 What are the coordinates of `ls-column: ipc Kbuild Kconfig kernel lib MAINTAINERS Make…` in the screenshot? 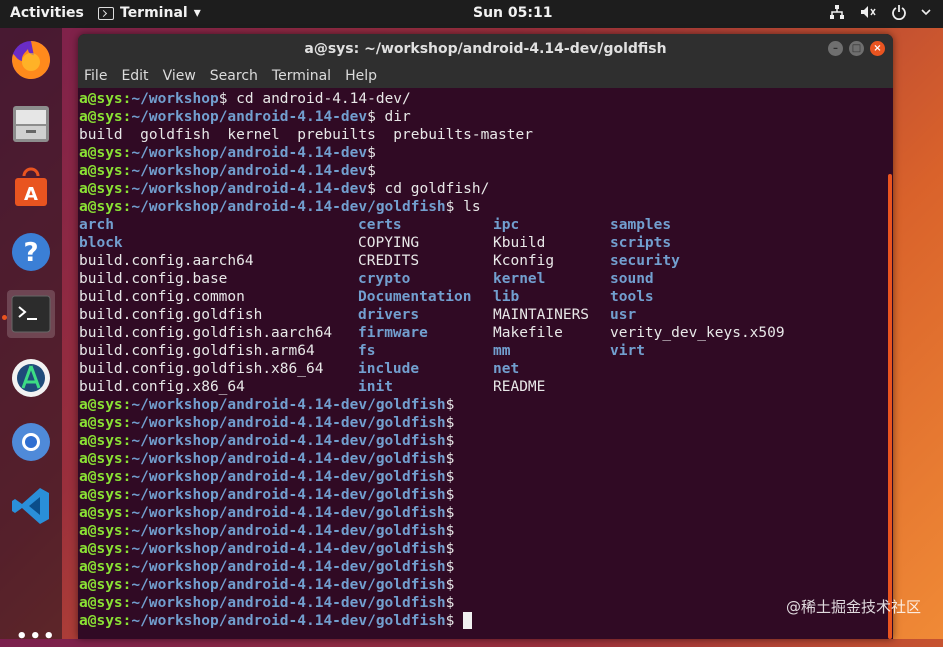 It's located at (541, 306).